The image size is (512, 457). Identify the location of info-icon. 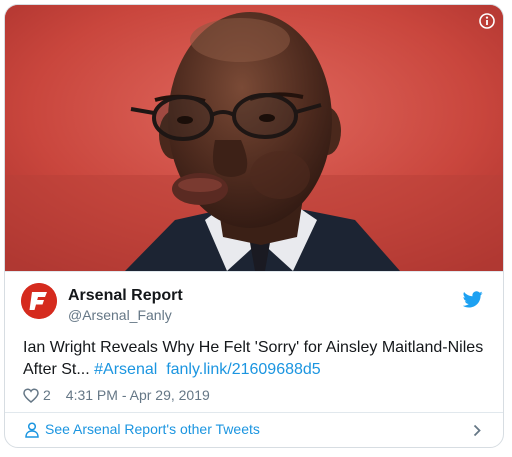
(487, 21).